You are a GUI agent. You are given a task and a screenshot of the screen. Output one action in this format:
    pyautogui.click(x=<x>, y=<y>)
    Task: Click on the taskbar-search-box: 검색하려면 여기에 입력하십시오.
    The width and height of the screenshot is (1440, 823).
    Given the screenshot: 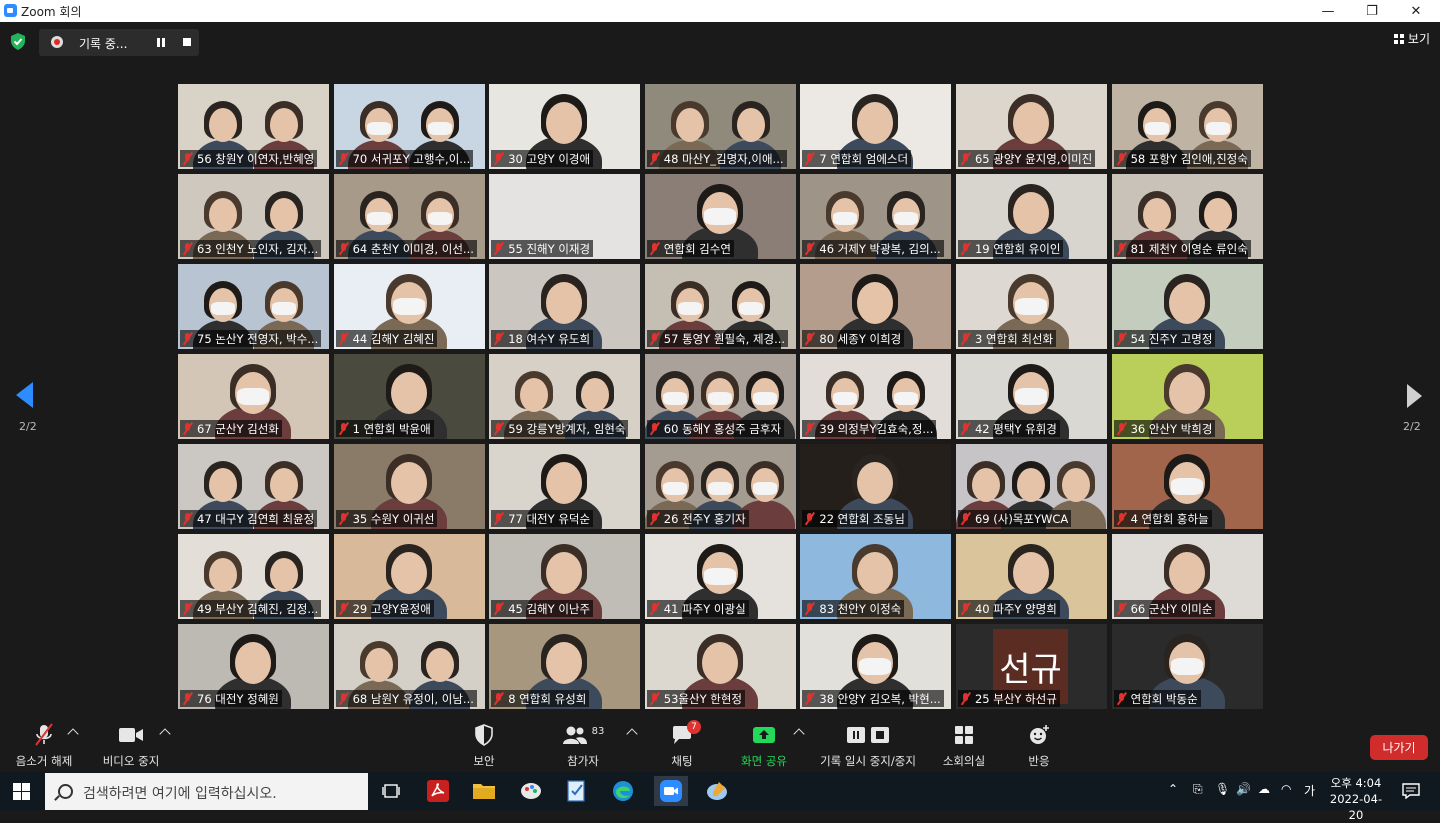 What is the action you would take?
    pyautogui.click(x=206, y=791)
    